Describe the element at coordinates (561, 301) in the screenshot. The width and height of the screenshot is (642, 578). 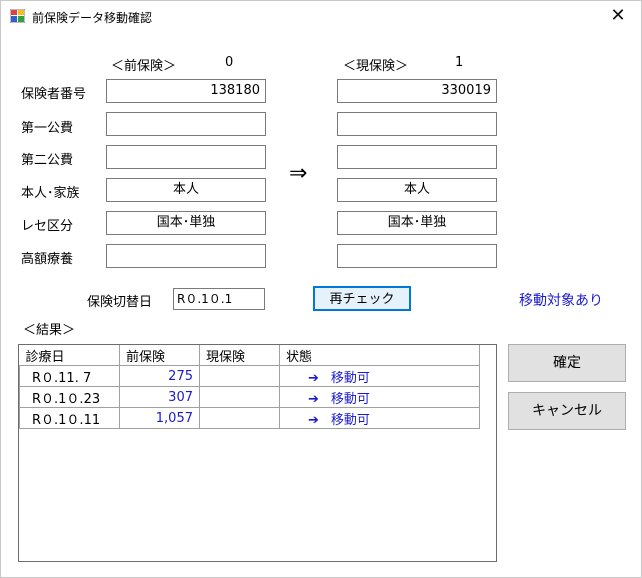
I see `move-status-text: 移動対象あり` at that location.